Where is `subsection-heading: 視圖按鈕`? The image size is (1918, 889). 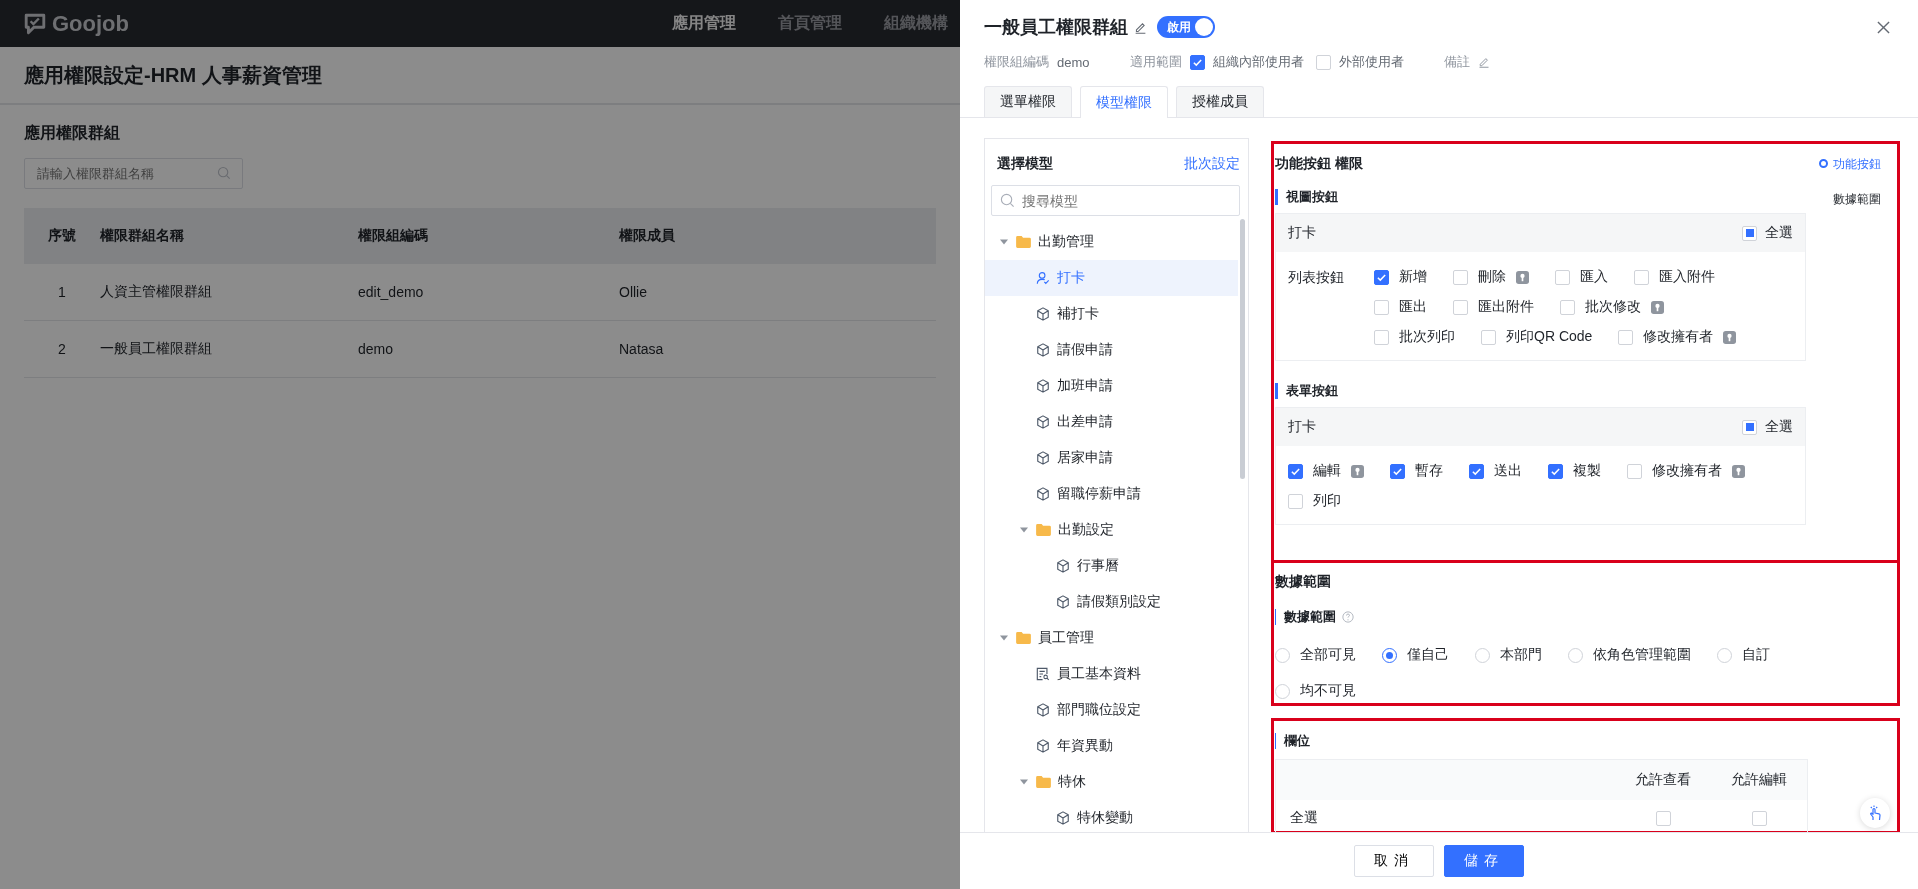 subsection-heading: 視圖按鈕 is located at coordinates (1540, 197).